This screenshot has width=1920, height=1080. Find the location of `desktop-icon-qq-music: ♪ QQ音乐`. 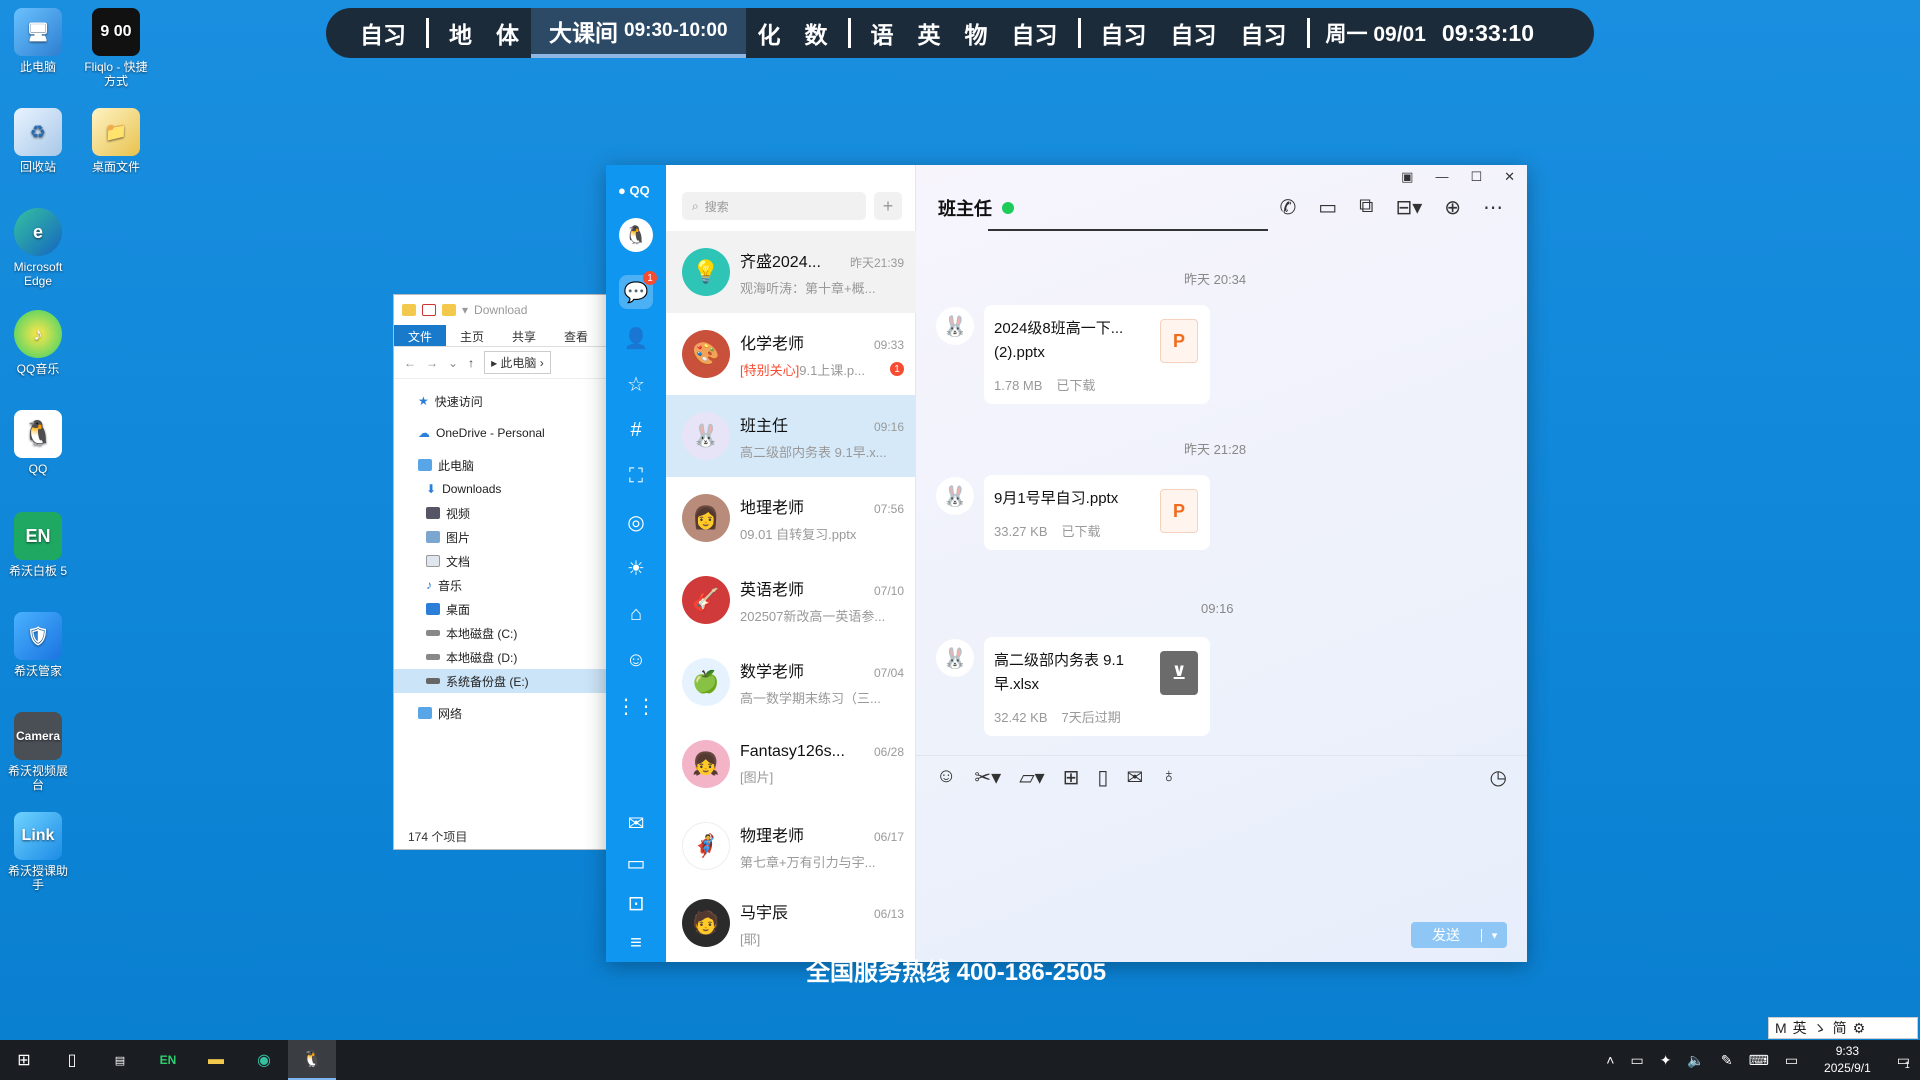

desktop-icon-qq-music: ♪ QQ音乐 is located at coordinates (38, 343).